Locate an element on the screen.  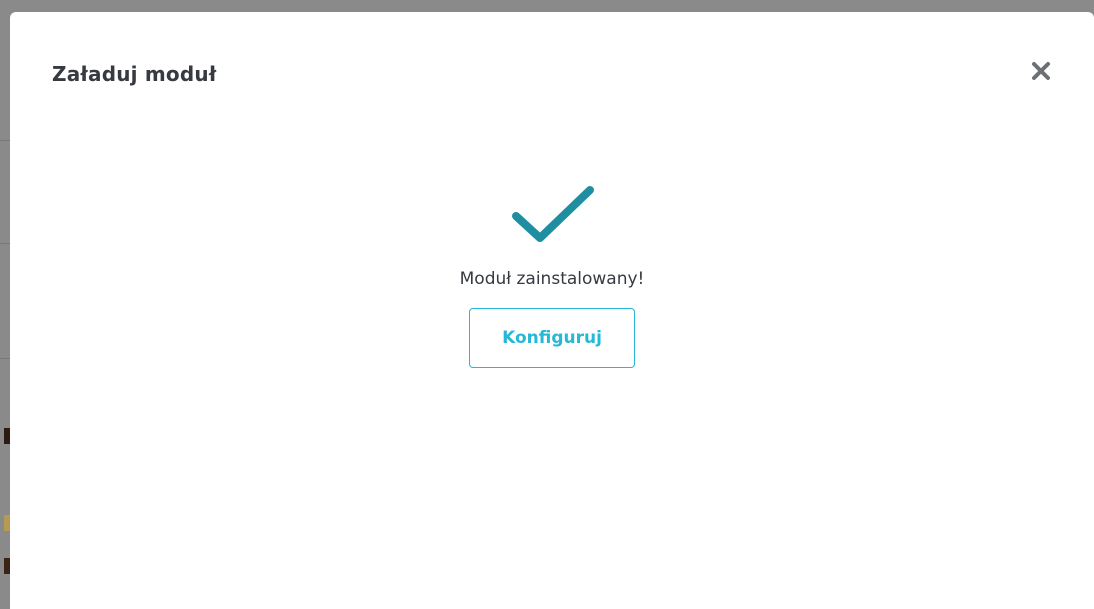
checkmark-icon is located at coordinates (553, 214).